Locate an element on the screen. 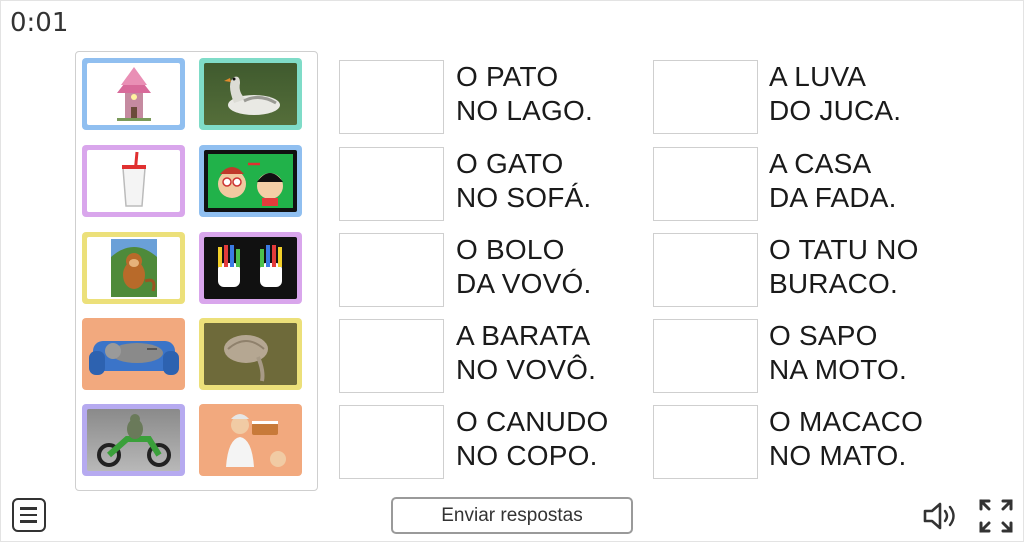 This screenshot has width=1024, height=542. phrase-line-2: DA VOVÓ. is located at coordinates (524, 283).